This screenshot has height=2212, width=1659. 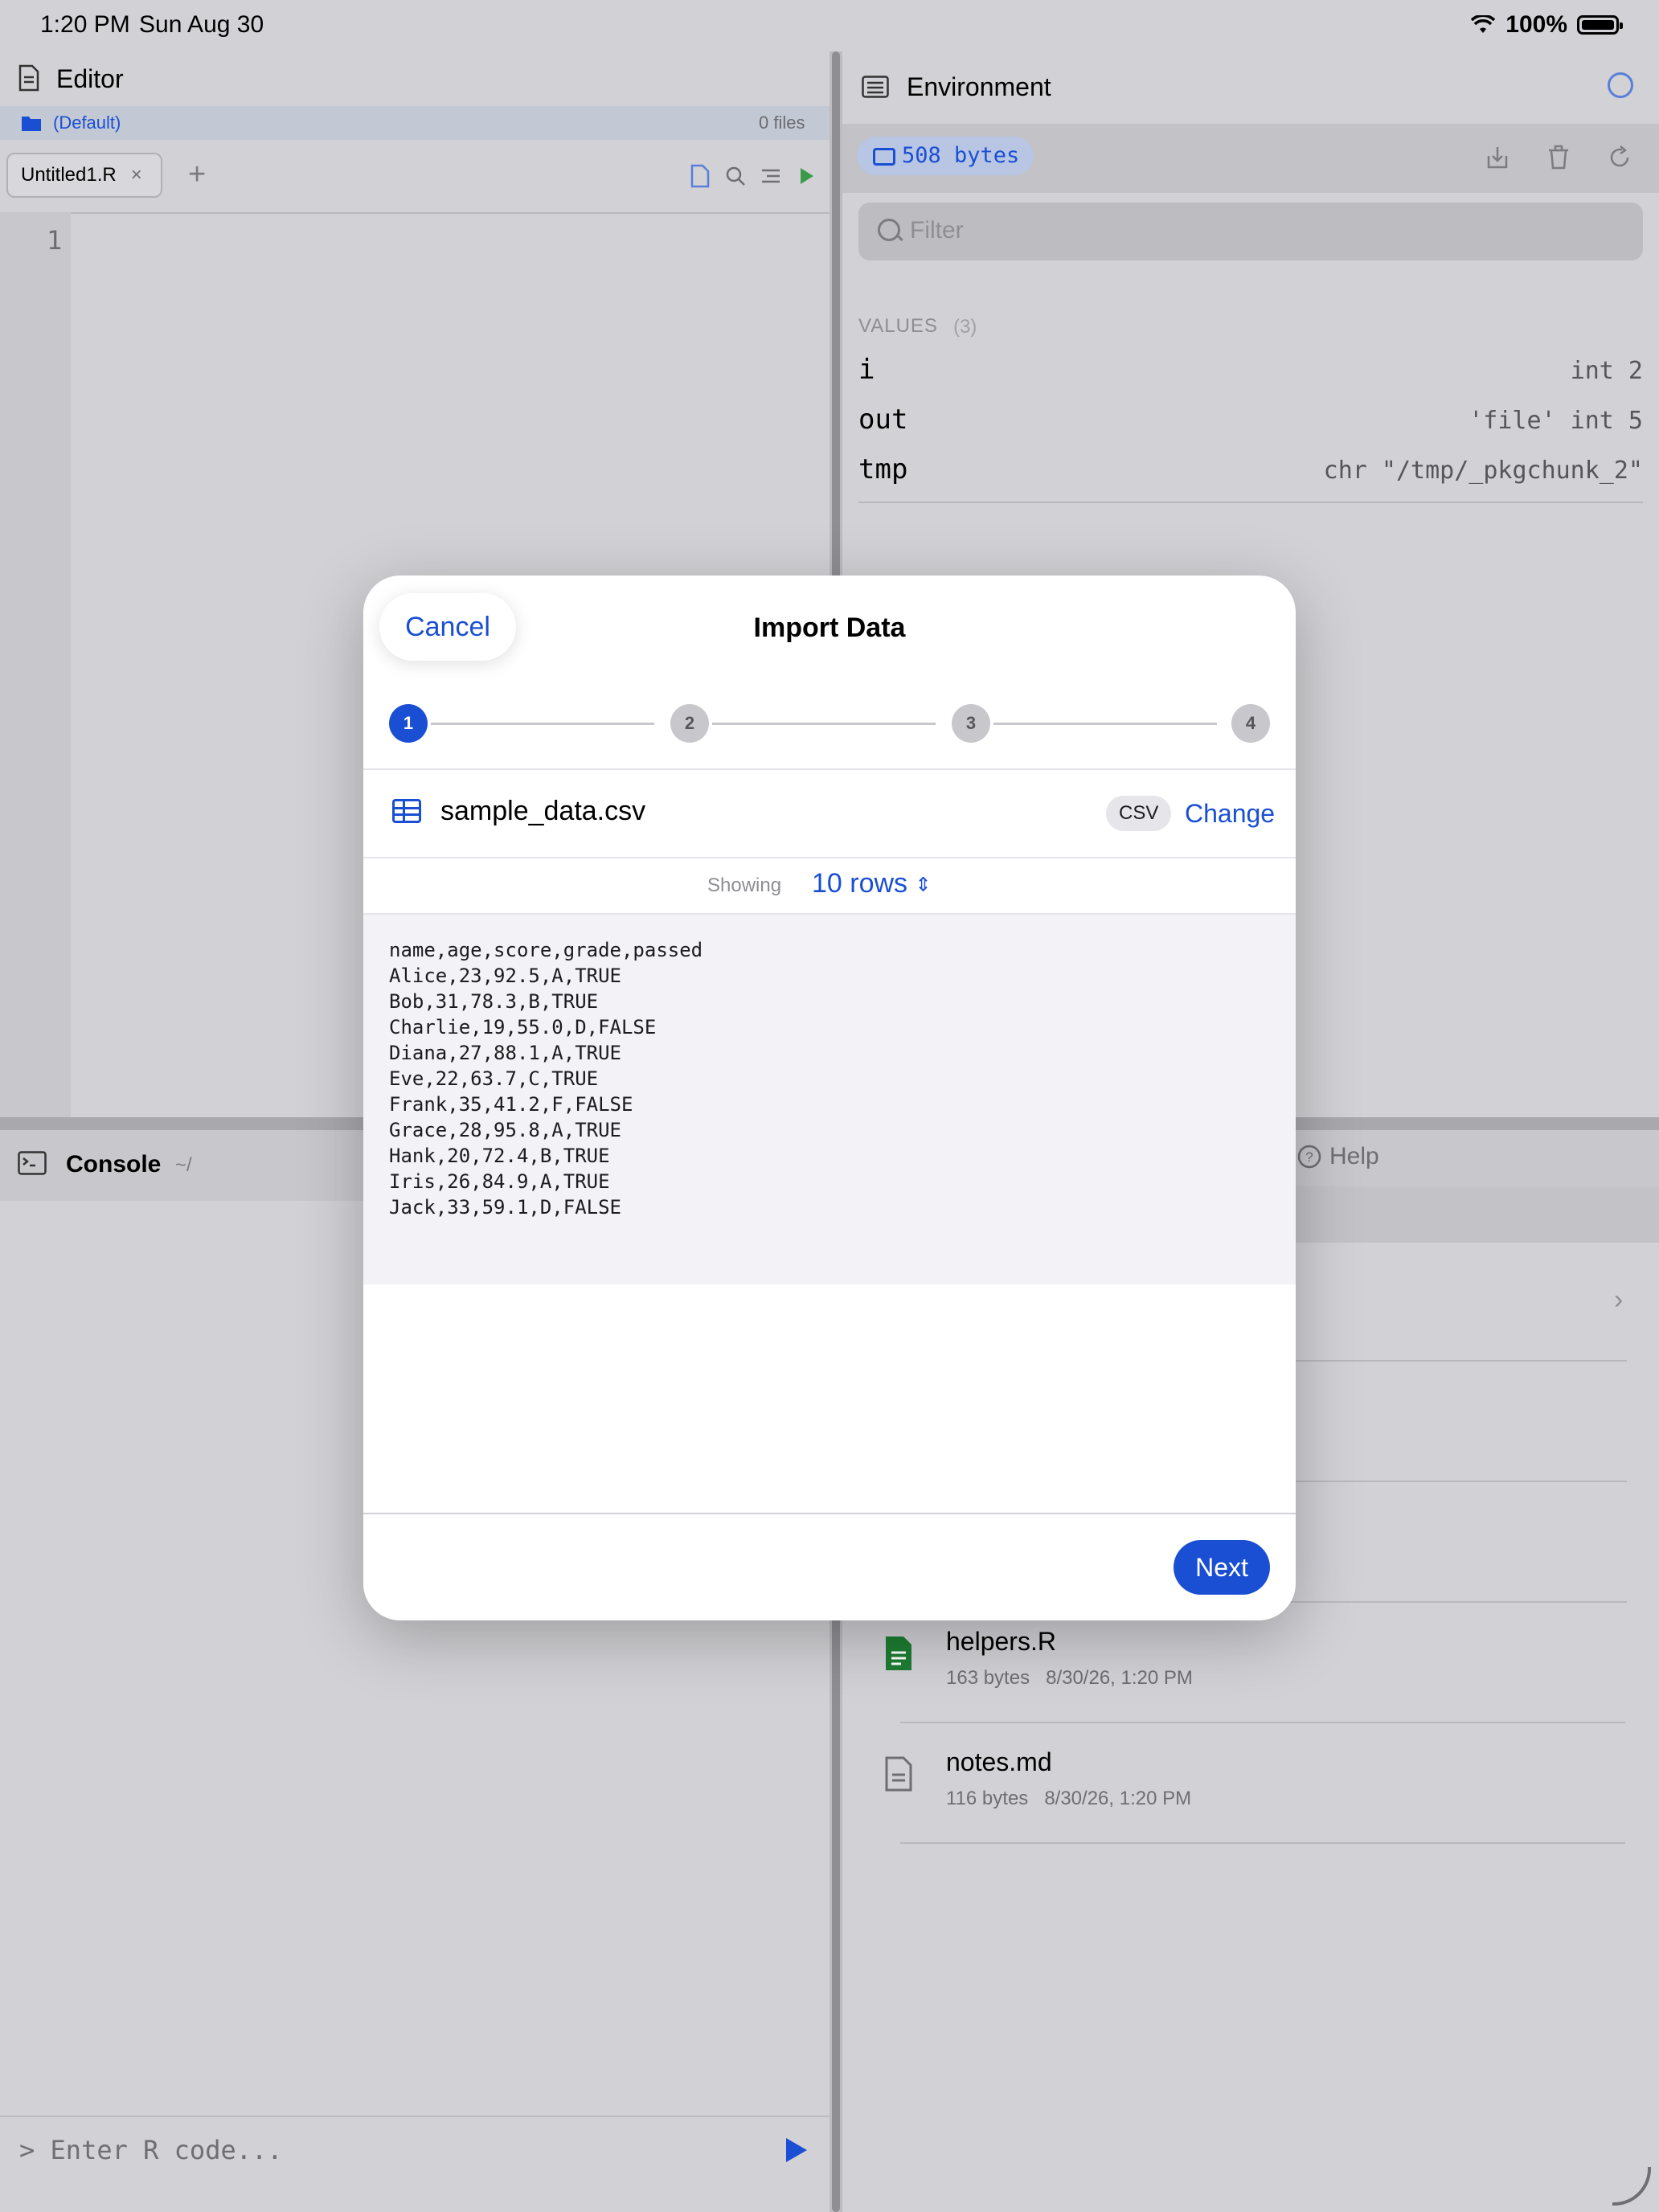 What do you see at coordinates (1250, 378) in the screenshot?
I see `variable-row: i int 2` at bounding box center [1250, 378].